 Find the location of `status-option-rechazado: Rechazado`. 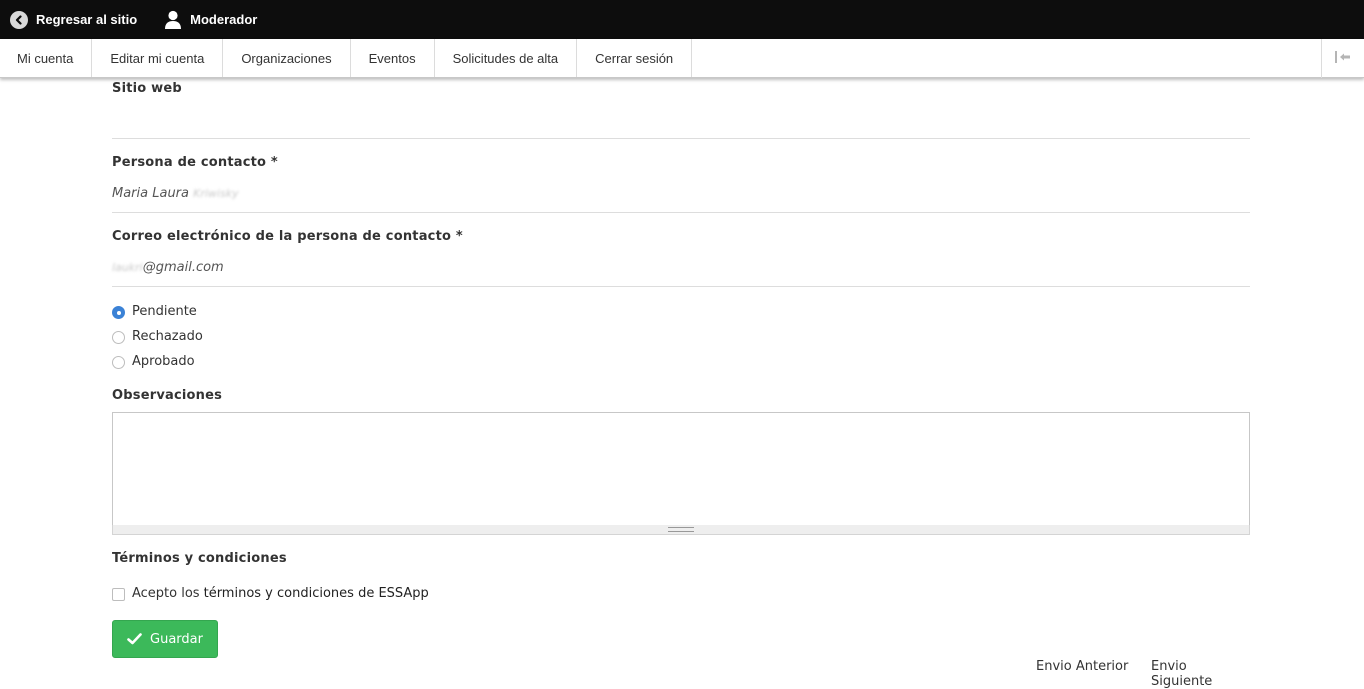

status-option-rechazado: Rechazado is located at coordinates (157, 336).